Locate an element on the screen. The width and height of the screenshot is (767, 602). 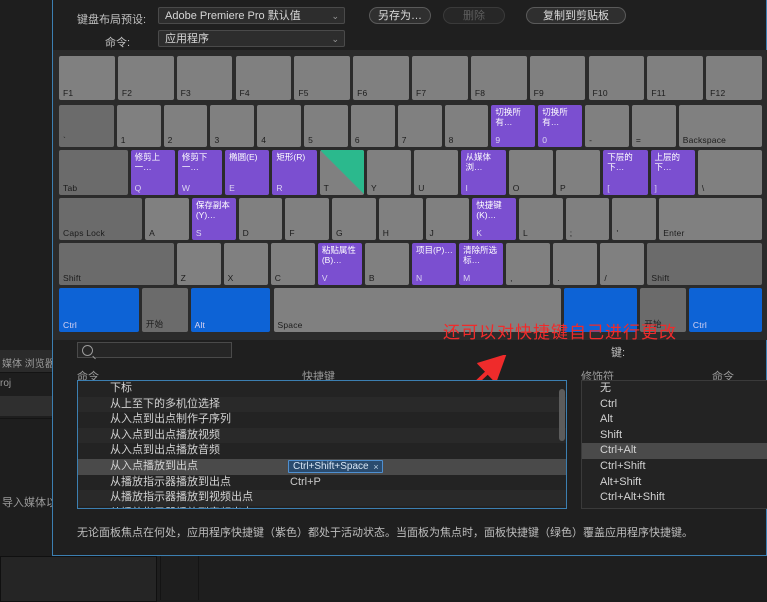
delete-button: 删除 is located at coordinates (474, 15).